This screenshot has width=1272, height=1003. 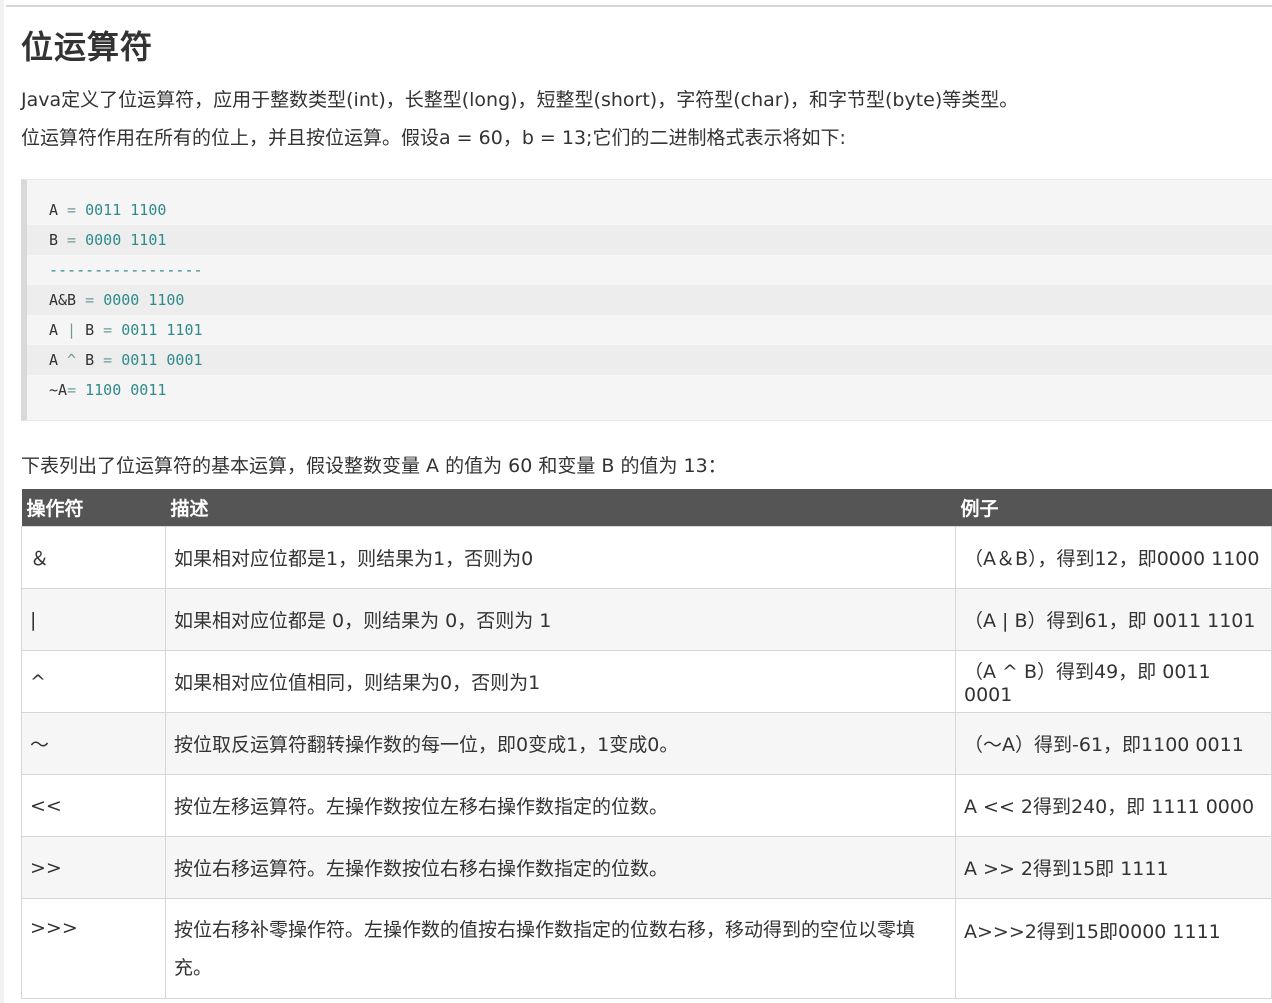 What do you see at coordinates (1113, 619) in the screenshot?
I see `example-cell: （A | B）得到61，即 0011 1101` at bounding box center [1113, 619].